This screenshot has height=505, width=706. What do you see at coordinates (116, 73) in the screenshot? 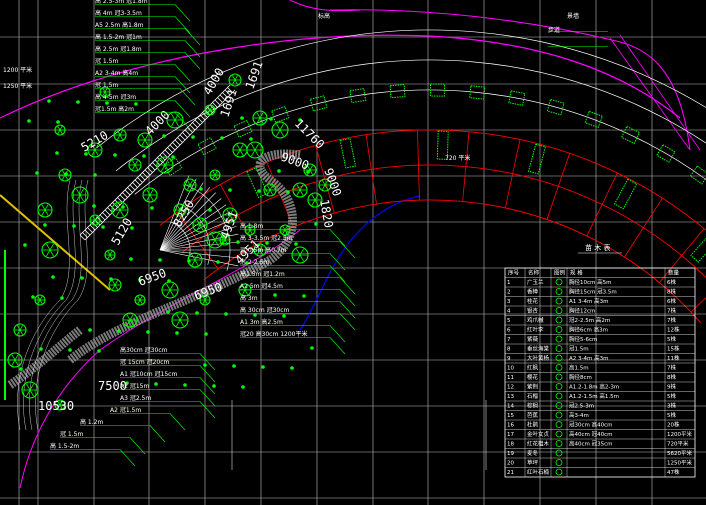
I see `leader-label: A2 3-4m 高4m` at bounding box center [116, 73].